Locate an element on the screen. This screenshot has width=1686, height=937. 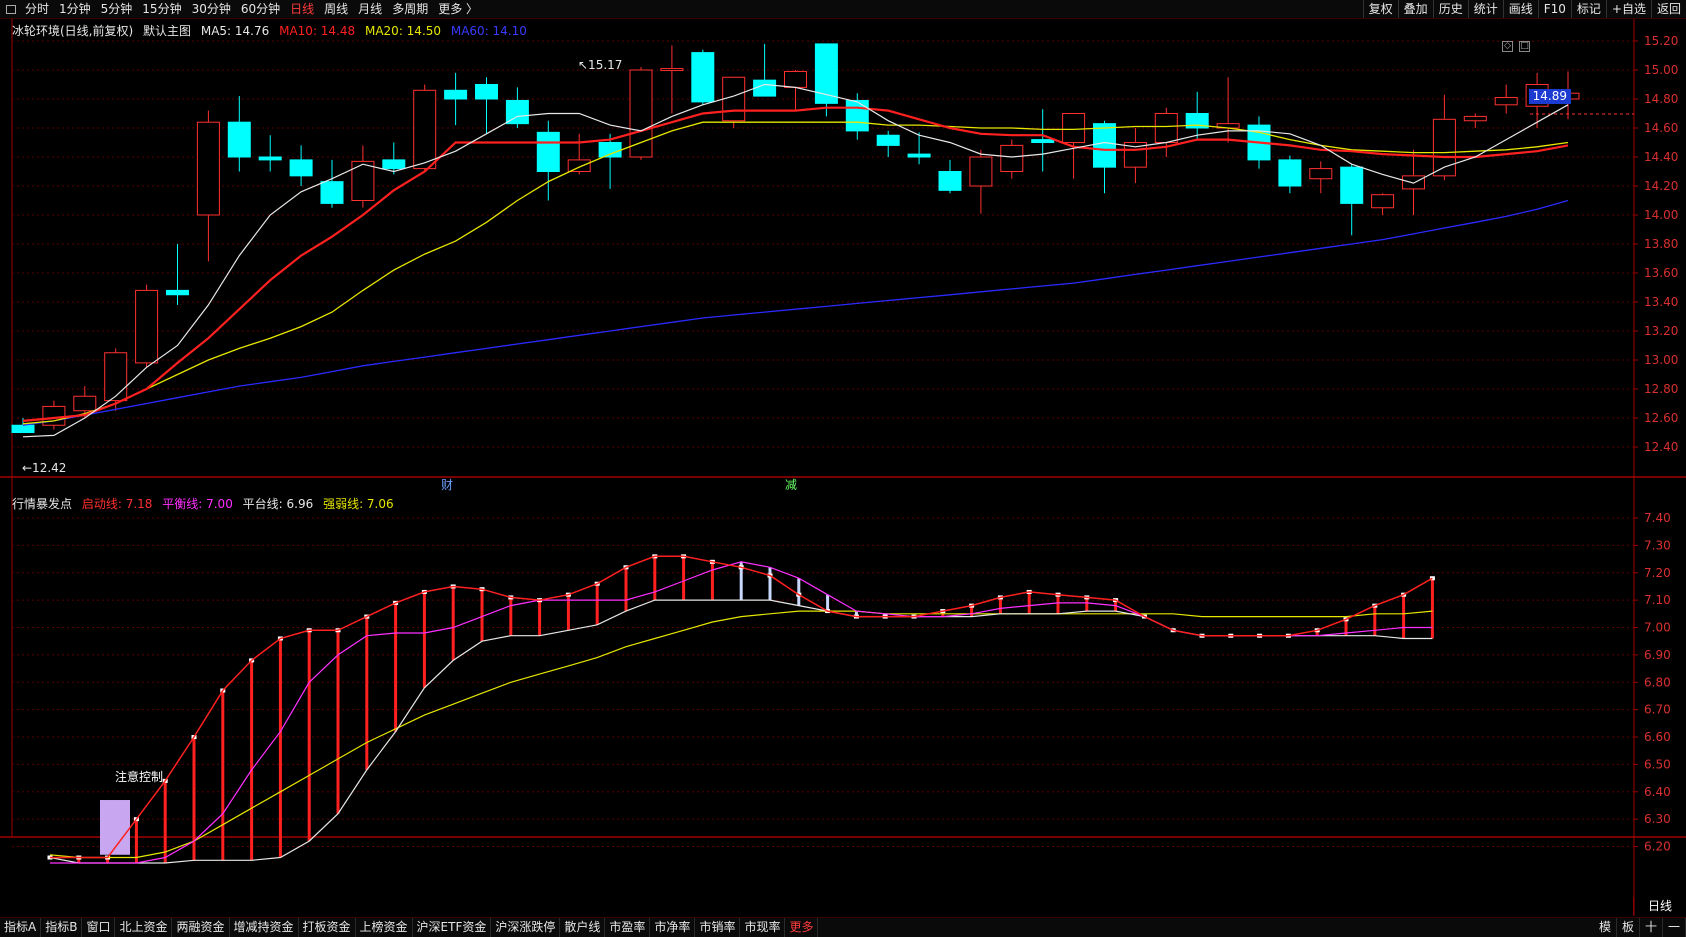
tool-button: 统计 is located at coordinates (1485, 9).